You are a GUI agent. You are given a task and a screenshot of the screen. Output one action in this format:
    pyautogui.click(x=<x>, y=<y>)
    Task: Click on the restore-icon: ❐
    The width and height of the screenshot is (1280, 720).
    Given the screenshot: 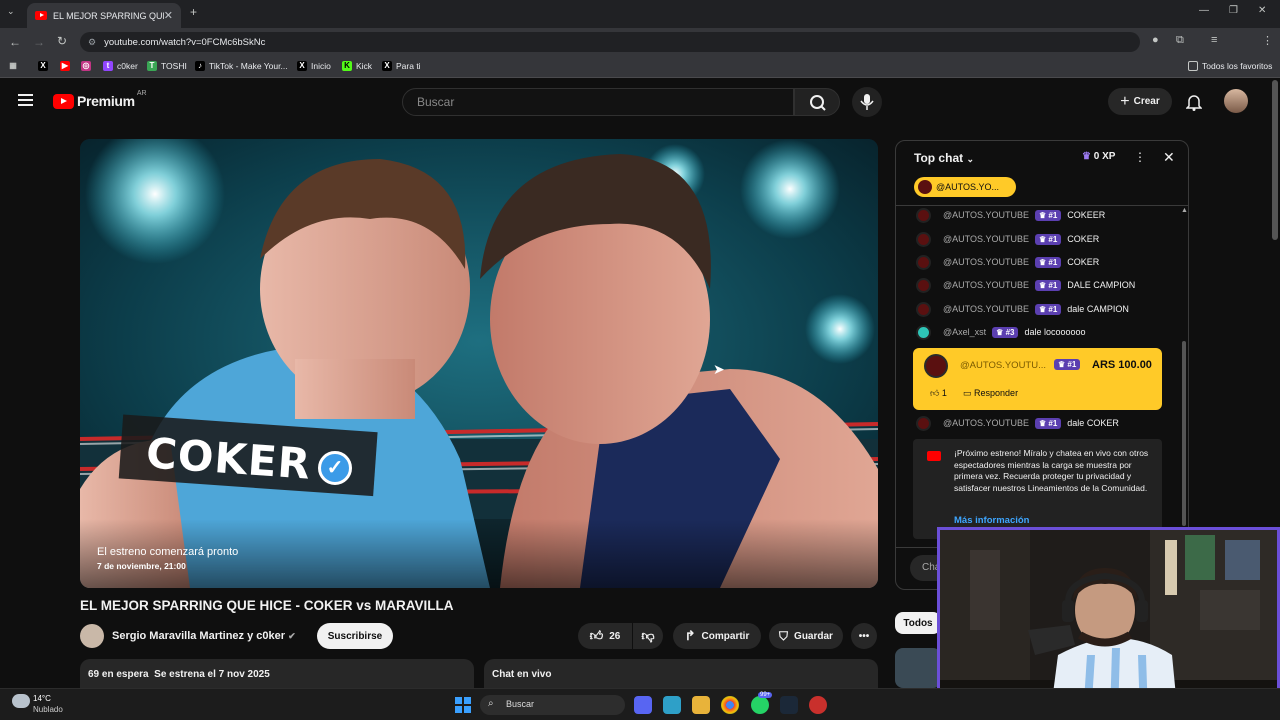 What is the action you would take?
    pyautogui.click(x=1233, y=10)
    